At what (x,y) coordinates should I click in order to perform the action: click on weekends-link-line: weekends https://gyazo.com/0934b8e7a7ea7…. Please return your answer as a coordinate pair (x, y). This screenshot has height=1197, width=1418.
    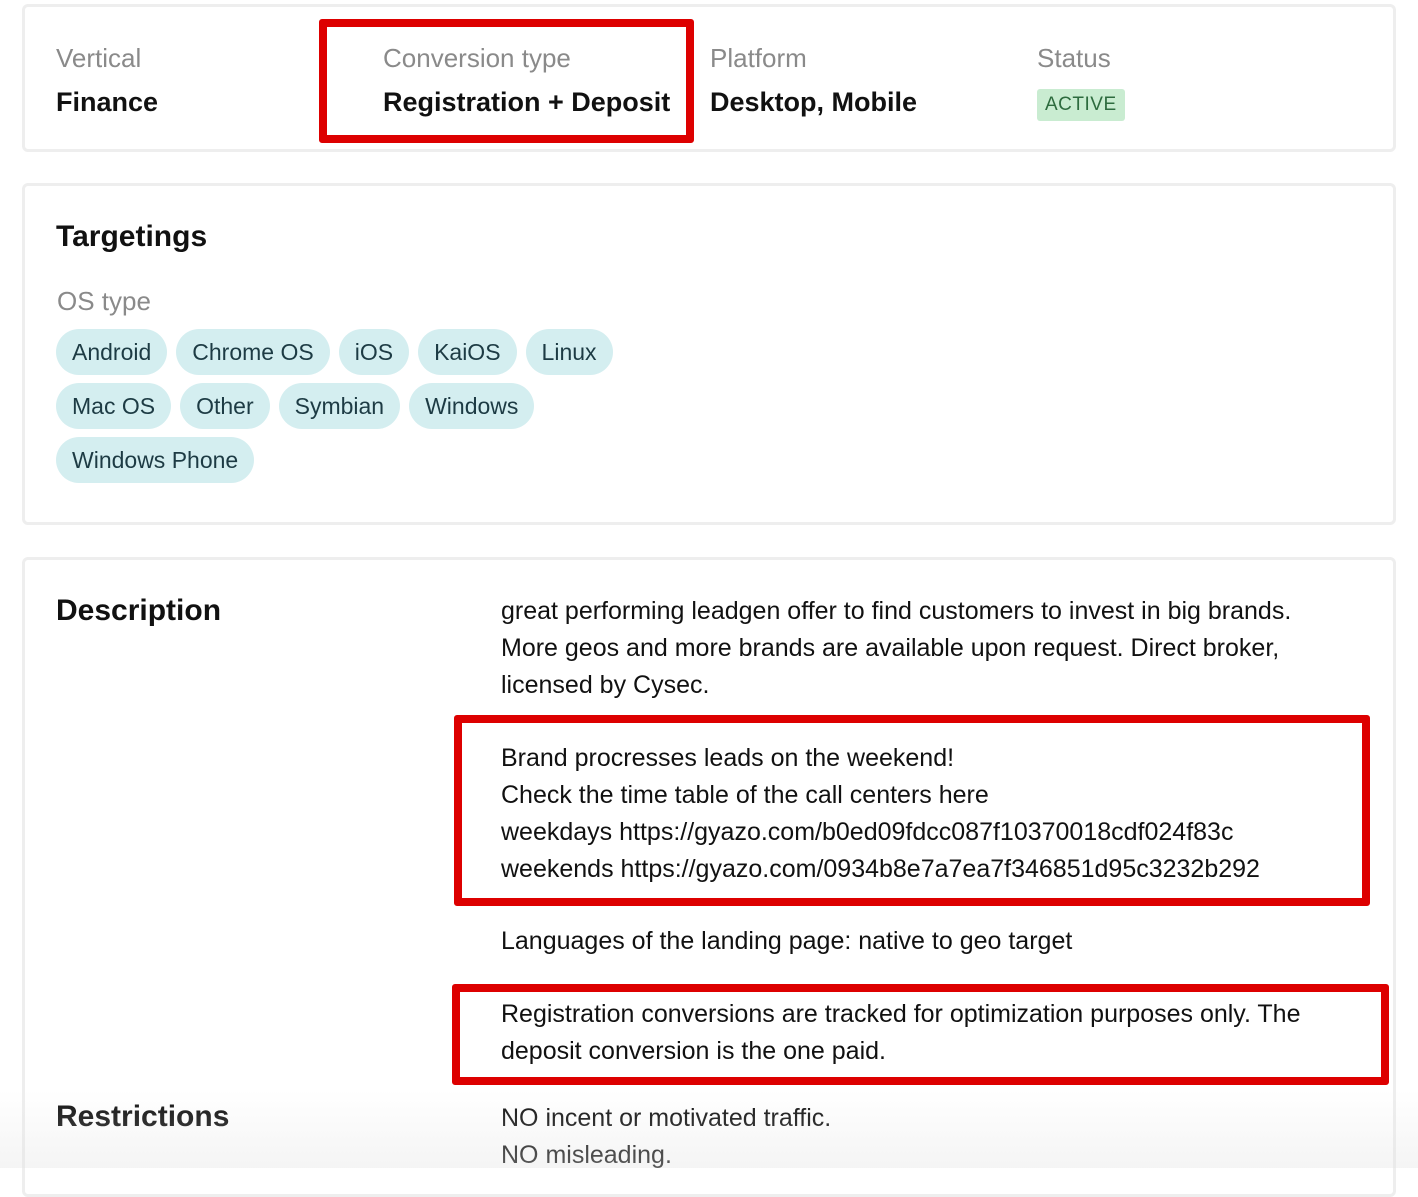
    Looking at the image, I should click on (880, 869).